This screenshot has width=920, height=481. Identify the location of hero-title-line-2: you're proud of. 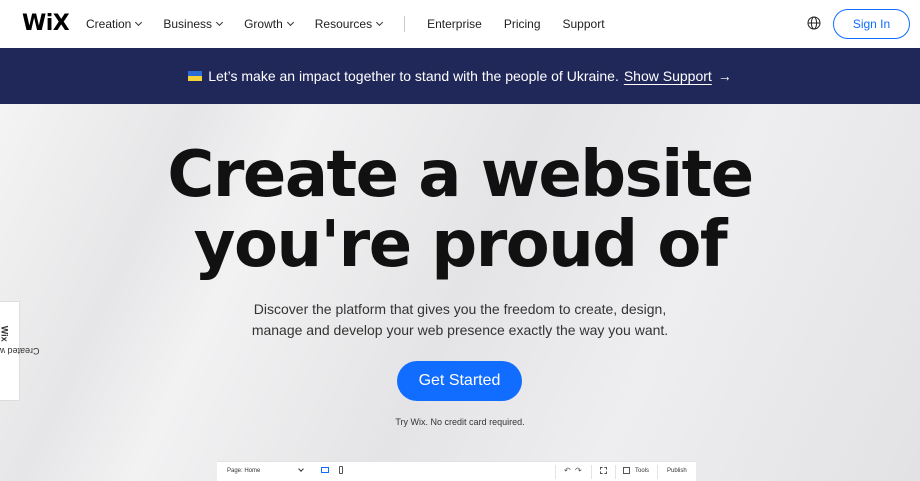
(460, 245).